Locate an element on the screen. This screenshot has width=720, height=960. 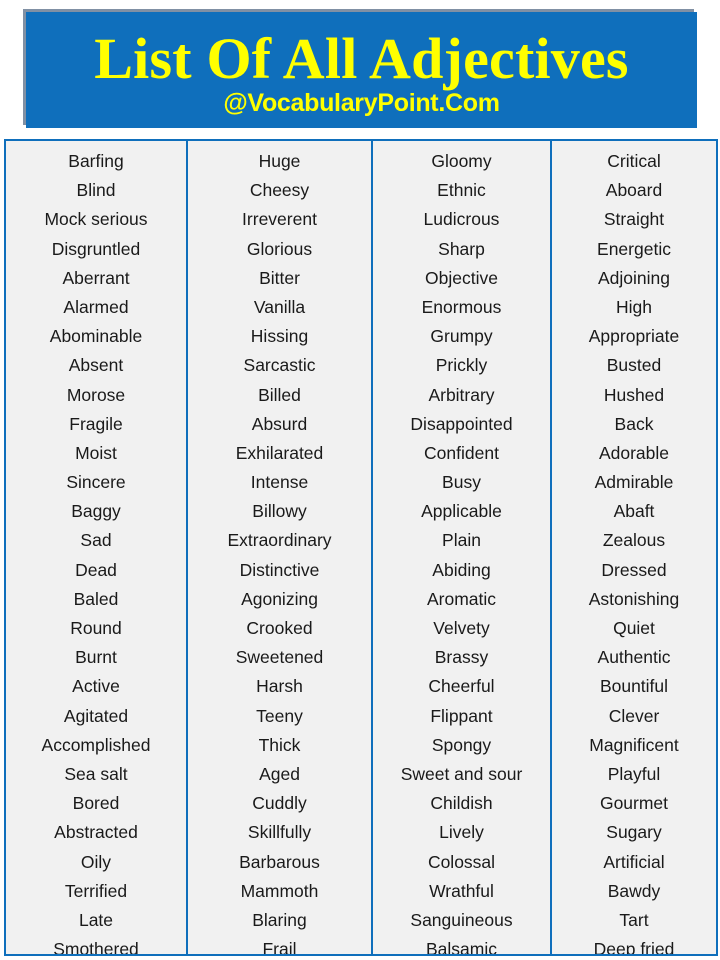
adjective-item: Wrathful is located at coordinates (461, 890).